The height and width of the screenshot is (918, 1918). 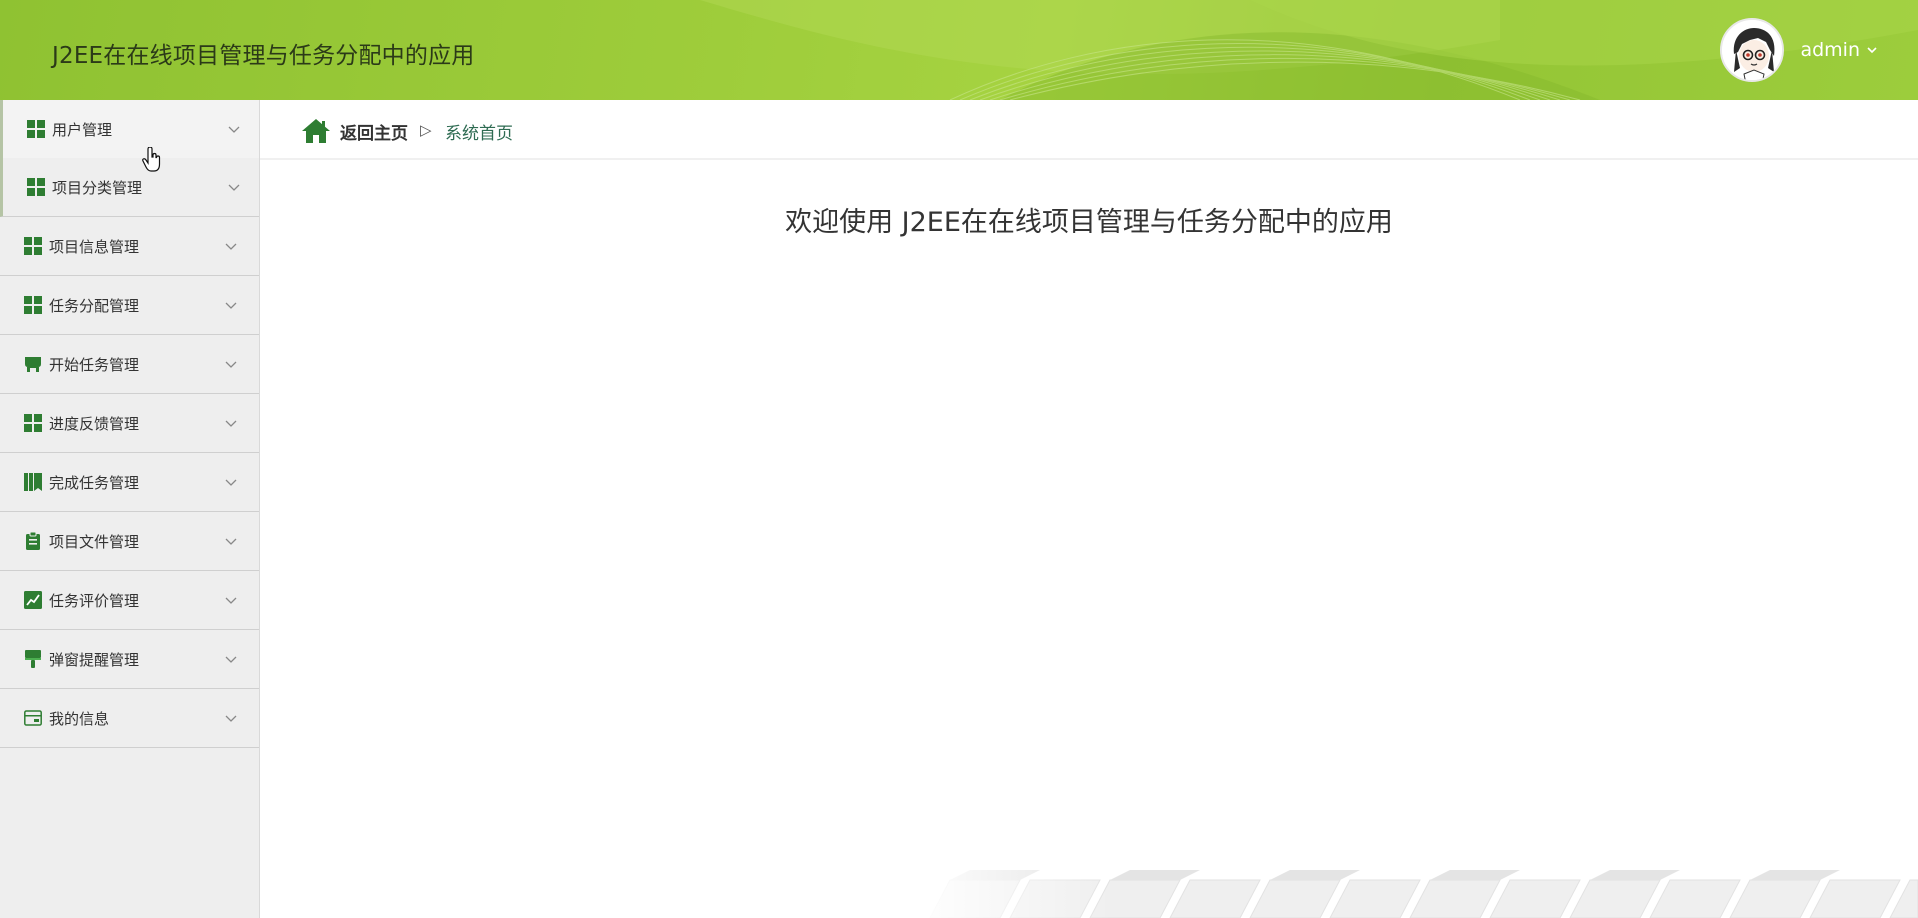 What do you see at coordinates (94, 246) in the screenshot?
I see `sidebar-item-label: 项目信息管理` at bounding box center [94, 246].